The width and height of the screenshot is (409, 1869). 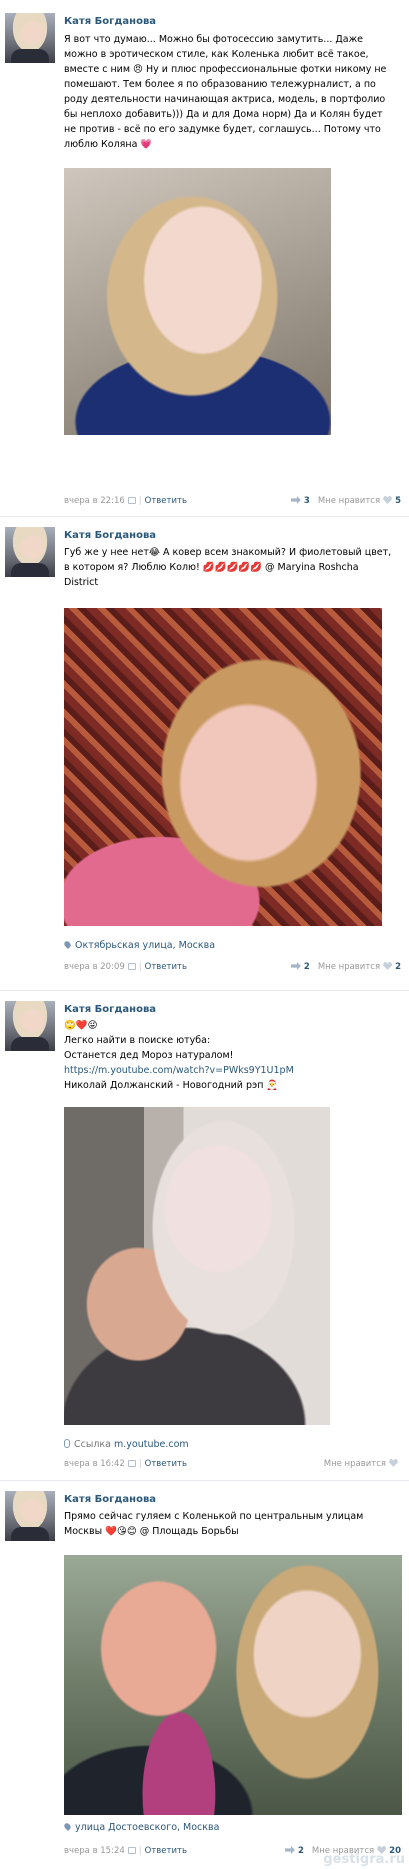 I want to click on like-count: 2, so click(x=398, y=967).